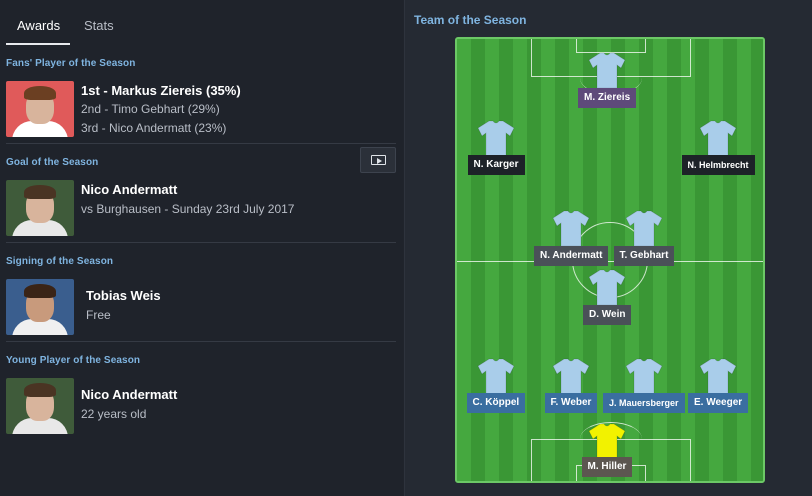 The image size is (812, 496). What do you see at coordinates (496, 403) in the screenshot?
I see `player-name-tag: C. Köppel` at bounding box center [496, 403].